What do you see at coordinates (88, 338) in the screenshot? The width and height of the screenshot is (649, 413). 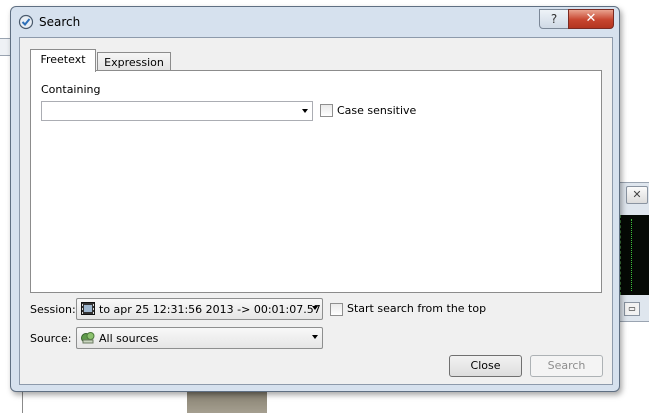 I see `sources-icon` at bounding box center [88, 338].